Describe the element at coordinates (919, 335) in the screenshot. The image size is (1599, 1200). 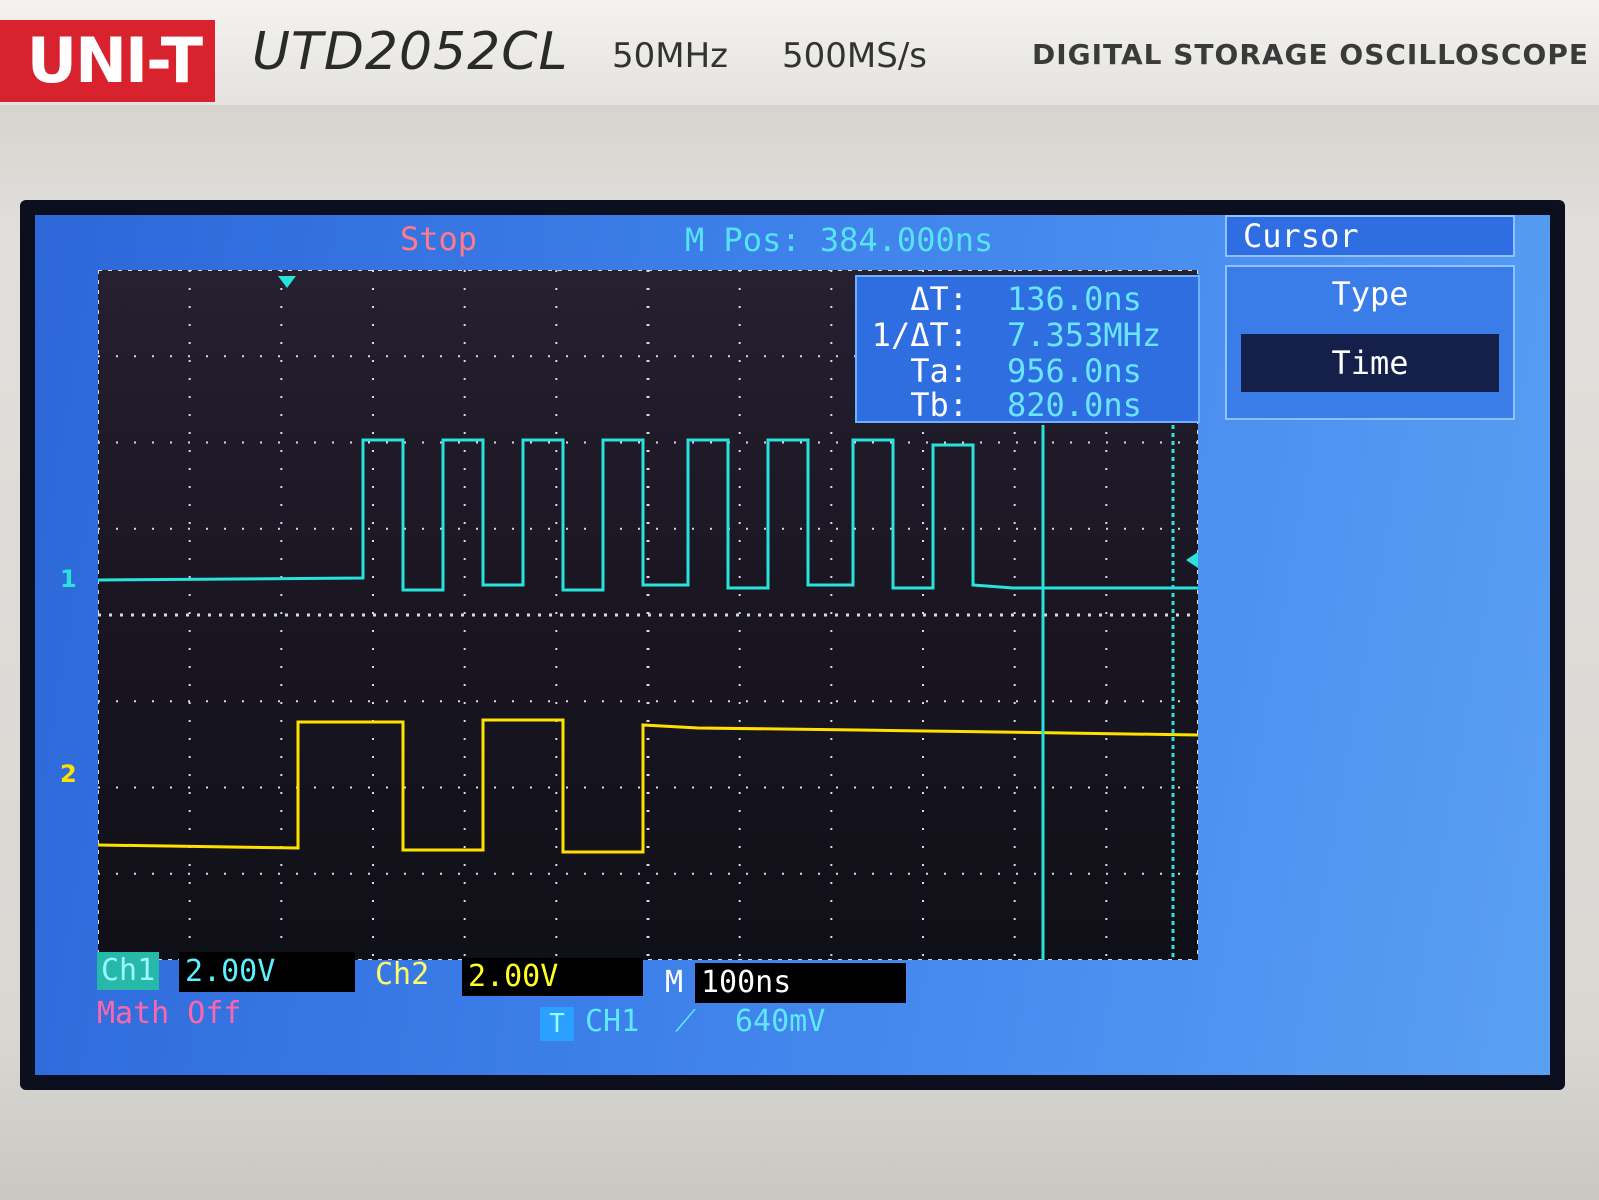
I see `cursor-label: 1/ΔT:` at that location.